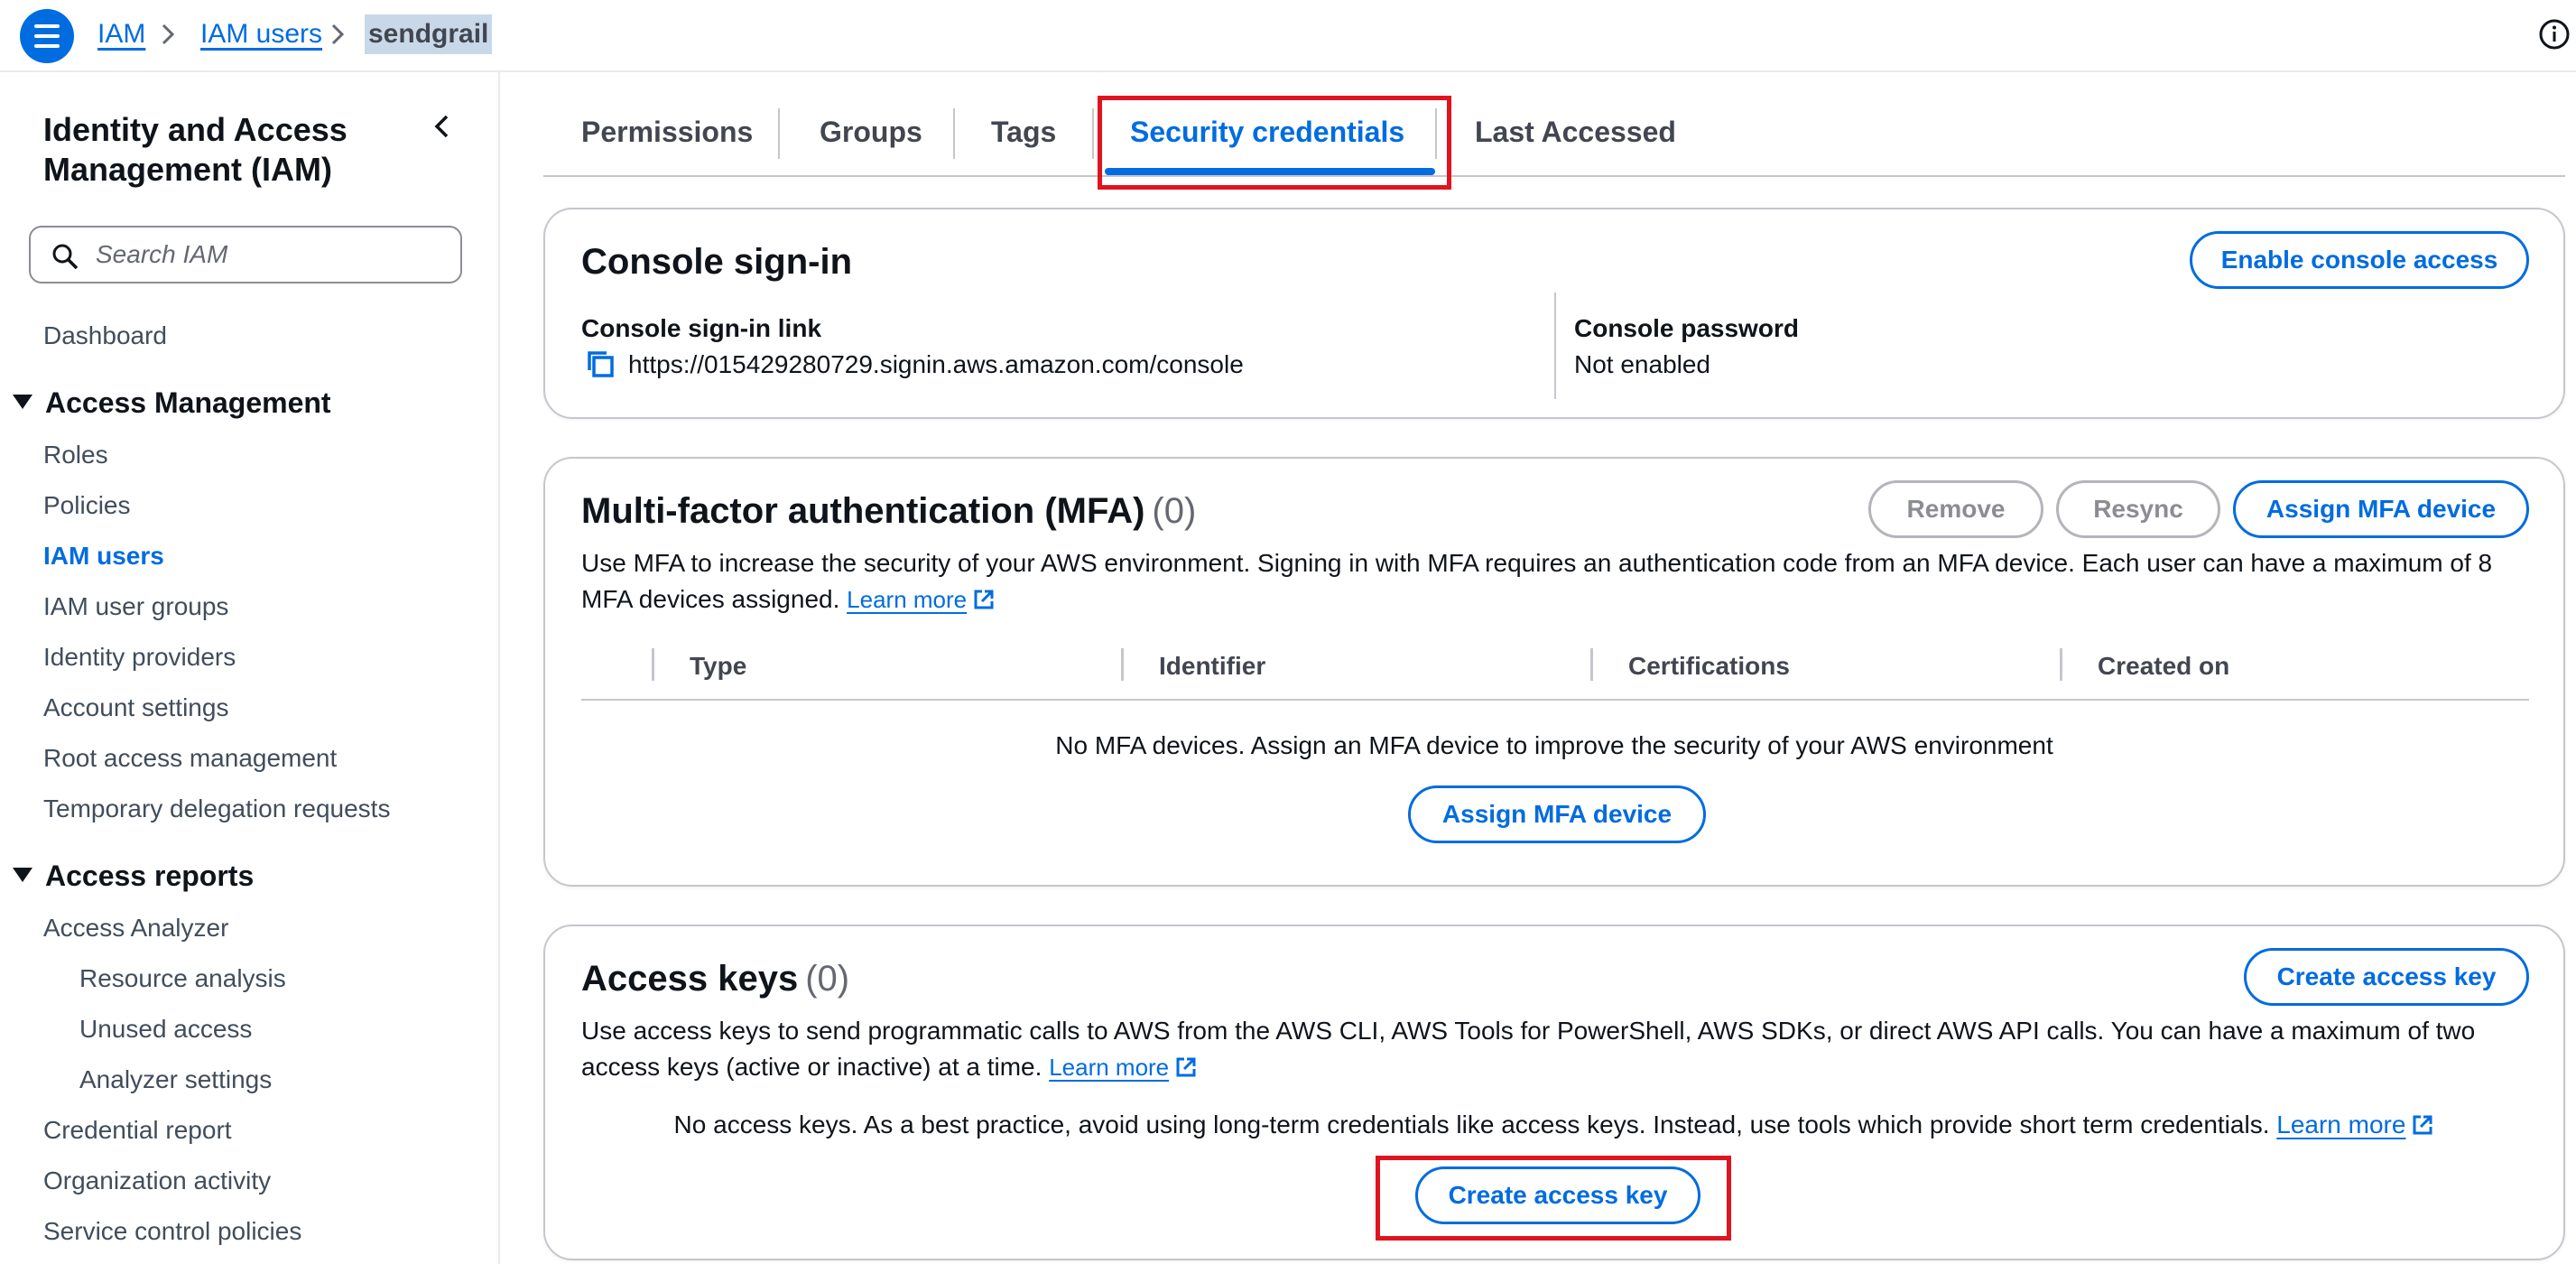 Image resolution: width=2576 pixels, height=1264 pixels. What do you see at coordinates (216, 809) in the screenshot?
I see `sidebar-item-temporary-delegation-requests: Temporary delegation requests` at bounding box center [216, 809].